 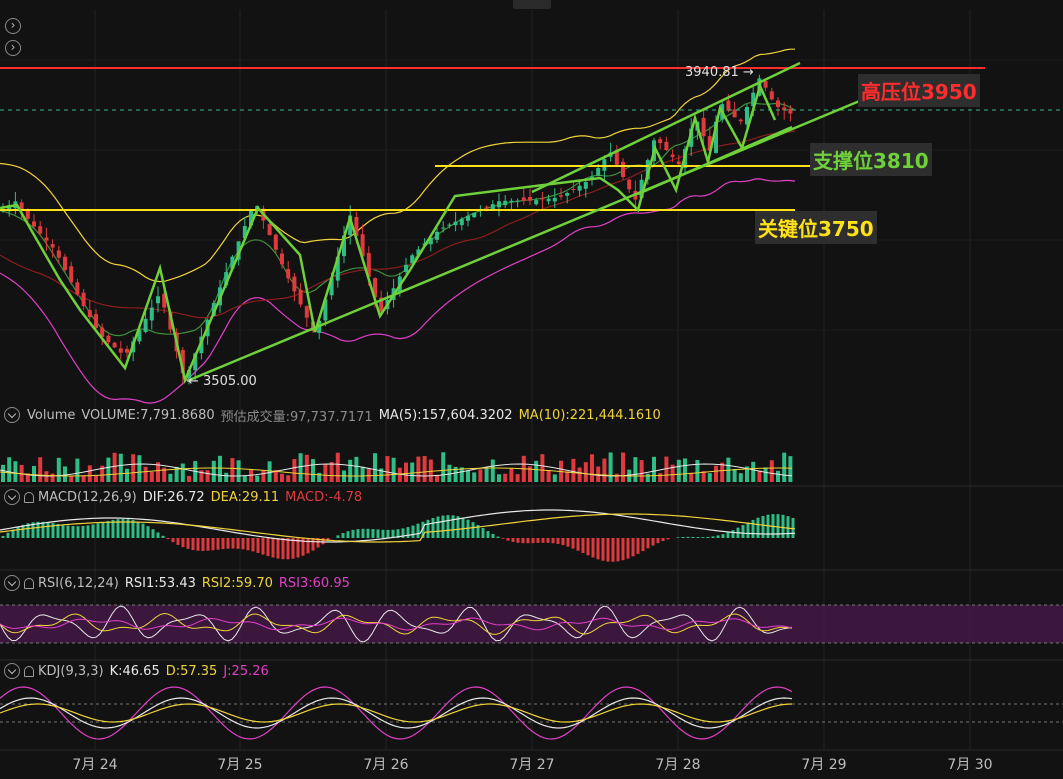 What do you see at coordinates (919, 90) in the screenshot?
I see `level-label-resistance: 高压位3950` at bounding box center [919, 90].